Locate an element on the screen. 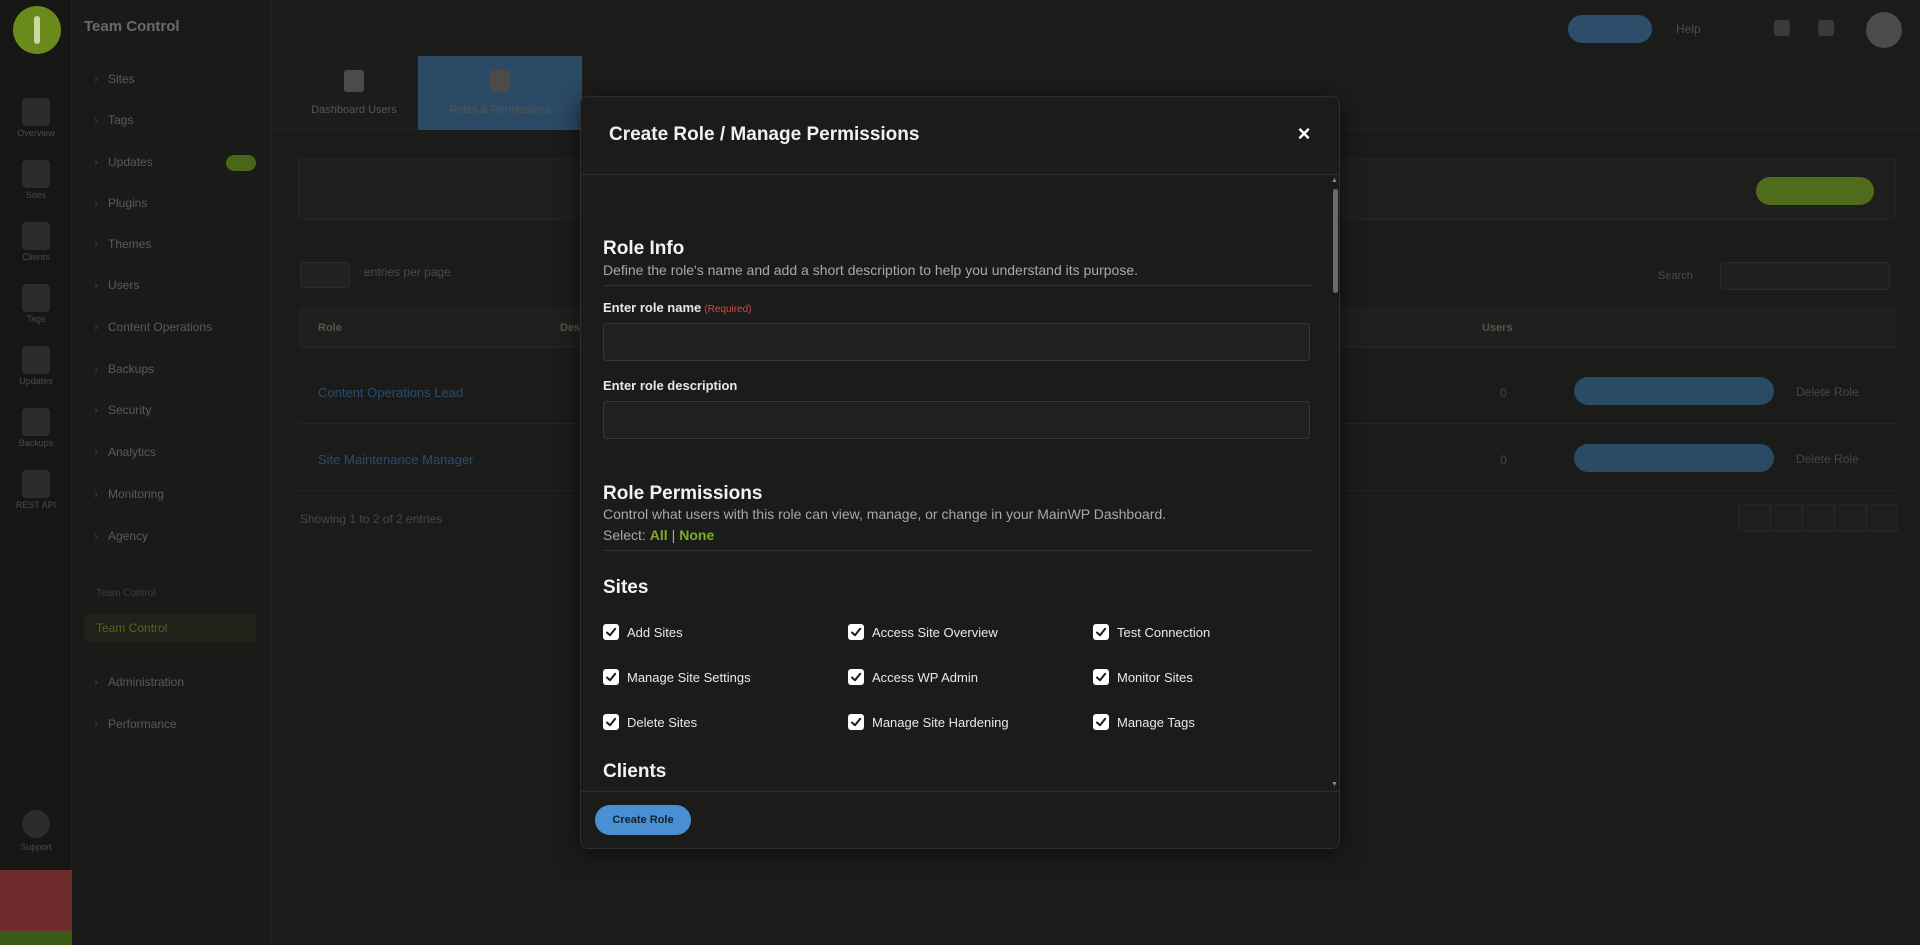 The height and width of the screenshot is (945, 1920). sidebar-item-analytics: Analytics is located at coordinates (125, 452).